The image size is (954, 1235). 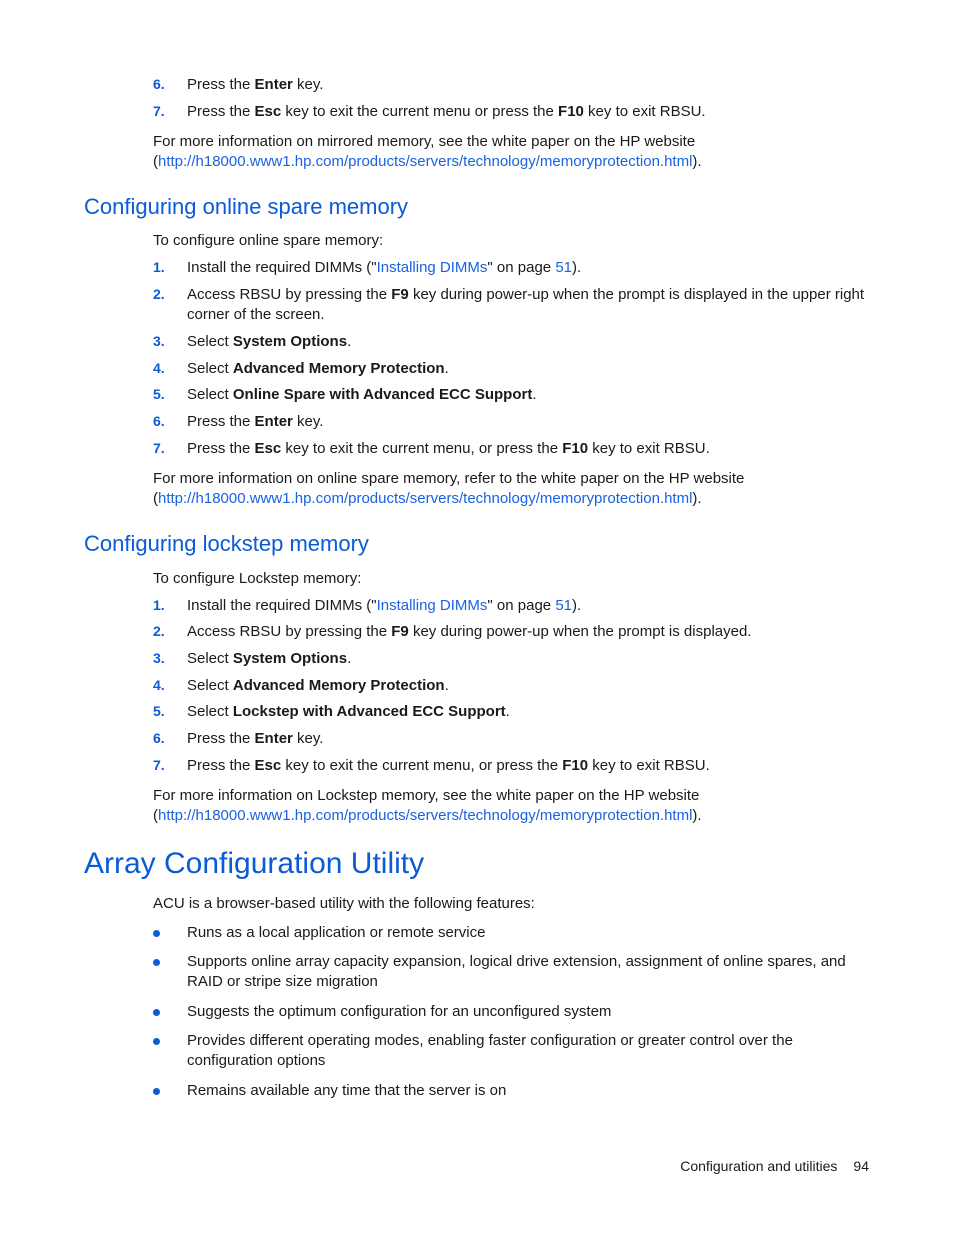 What do you see at coordinates (257, 578) in the screenshot?
I see `section-intro: To configure Lockstep memory:` at bounding box center [257, 578].